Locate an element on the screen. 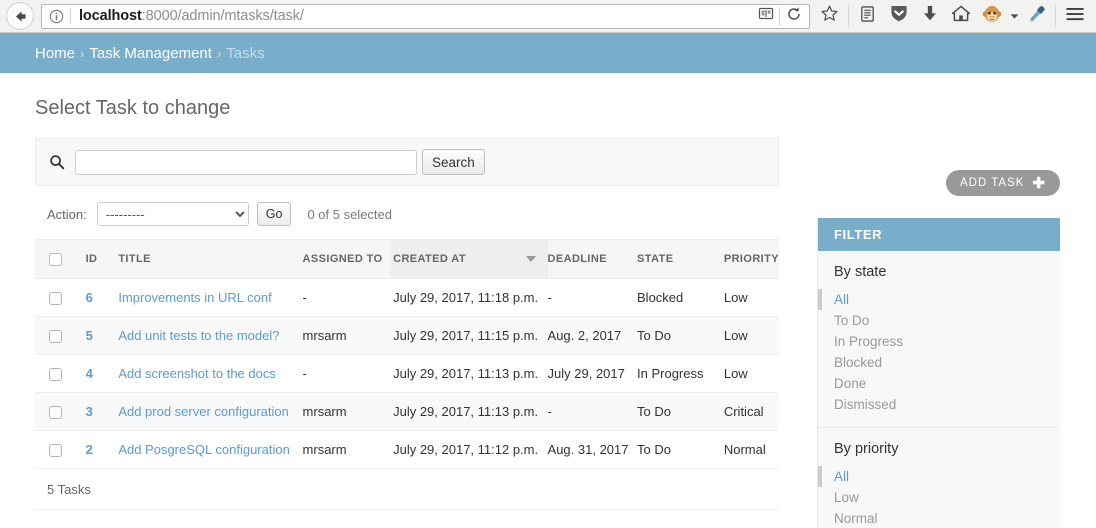 This screenshot has width=1096, height=528. filter-link: In Progress is located at coordinates (868, 341).